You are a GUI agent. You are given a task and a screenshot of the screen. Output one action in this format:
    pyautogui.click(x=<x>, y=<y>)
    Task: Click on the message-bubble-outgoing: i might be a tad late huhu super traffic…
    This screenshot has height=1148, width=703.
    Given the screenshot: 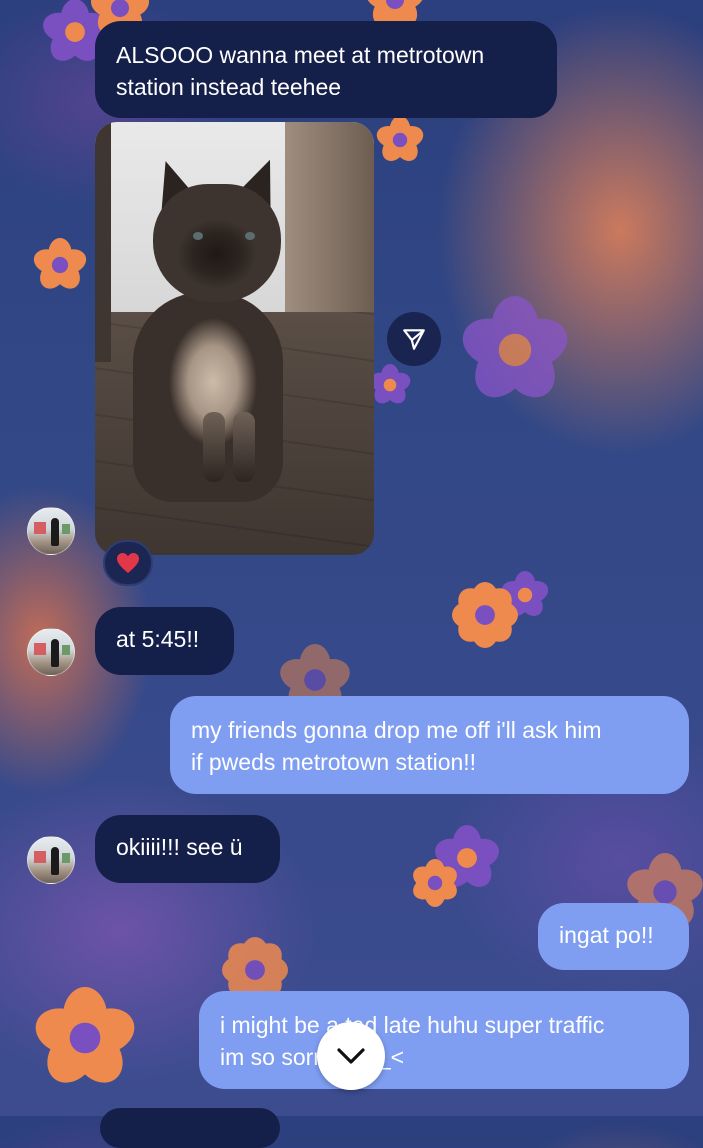 What is the action you would take?
    pyautogui.click(x=444, y=1040)
    